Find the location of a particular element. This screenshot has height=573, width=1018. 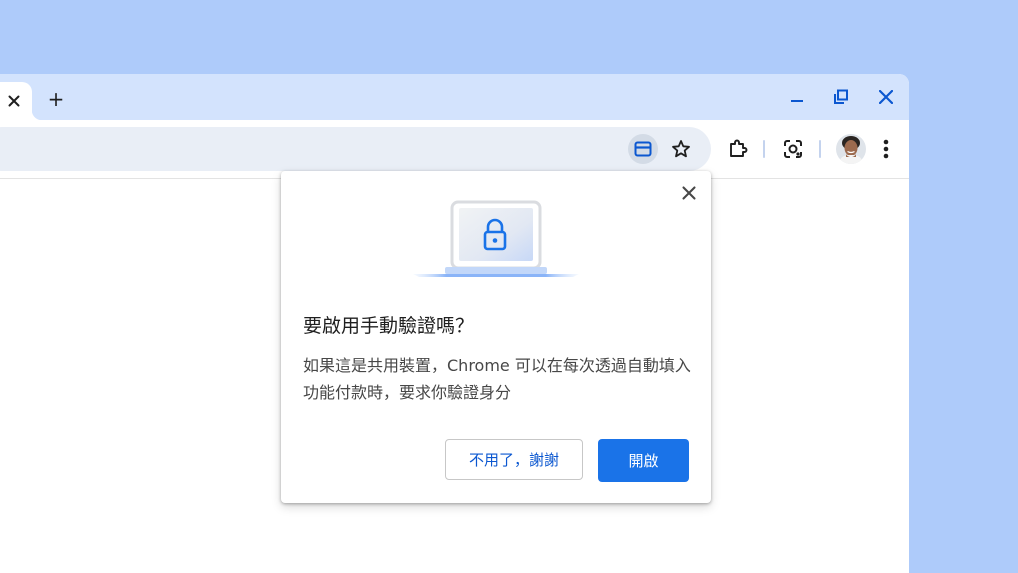

card-icon is located at coordinates (643, 149).